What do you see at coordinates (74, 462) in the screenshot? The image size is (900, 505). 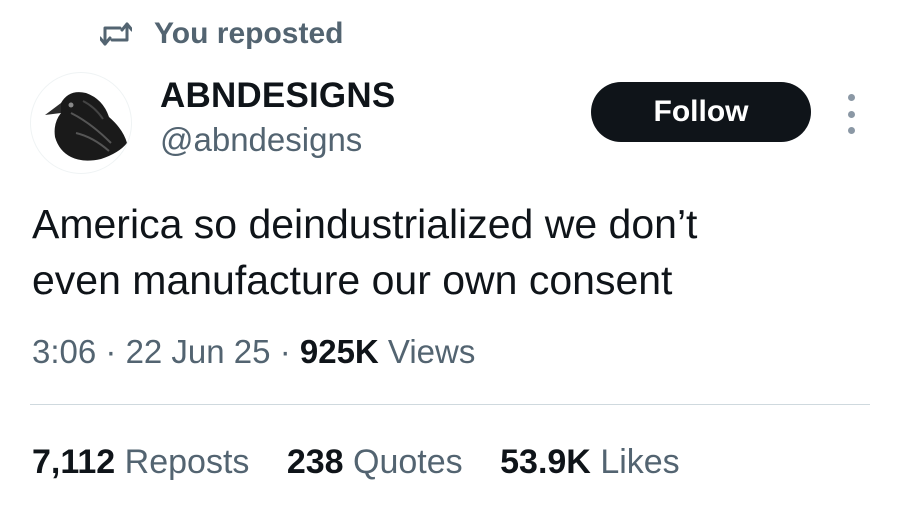 I see `reposts-count: 7,112` at bounding box center [74, 462].